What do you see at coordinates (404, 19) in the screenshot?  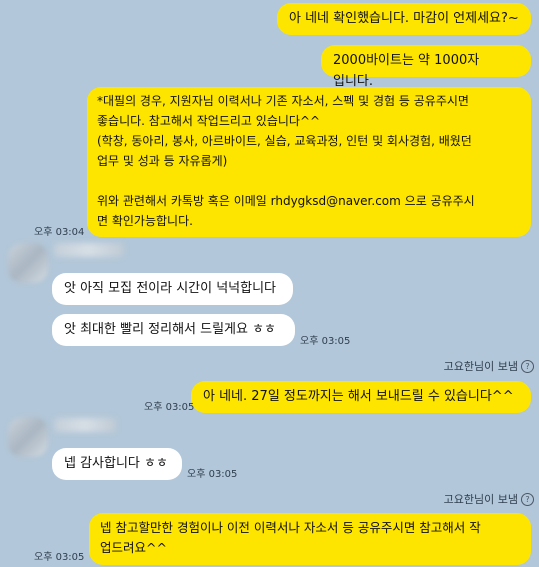 I see `message-bubble-mine: 아 네네 확인했습니다. 마감이 언제세요?~` at bounding box center [404, 19].